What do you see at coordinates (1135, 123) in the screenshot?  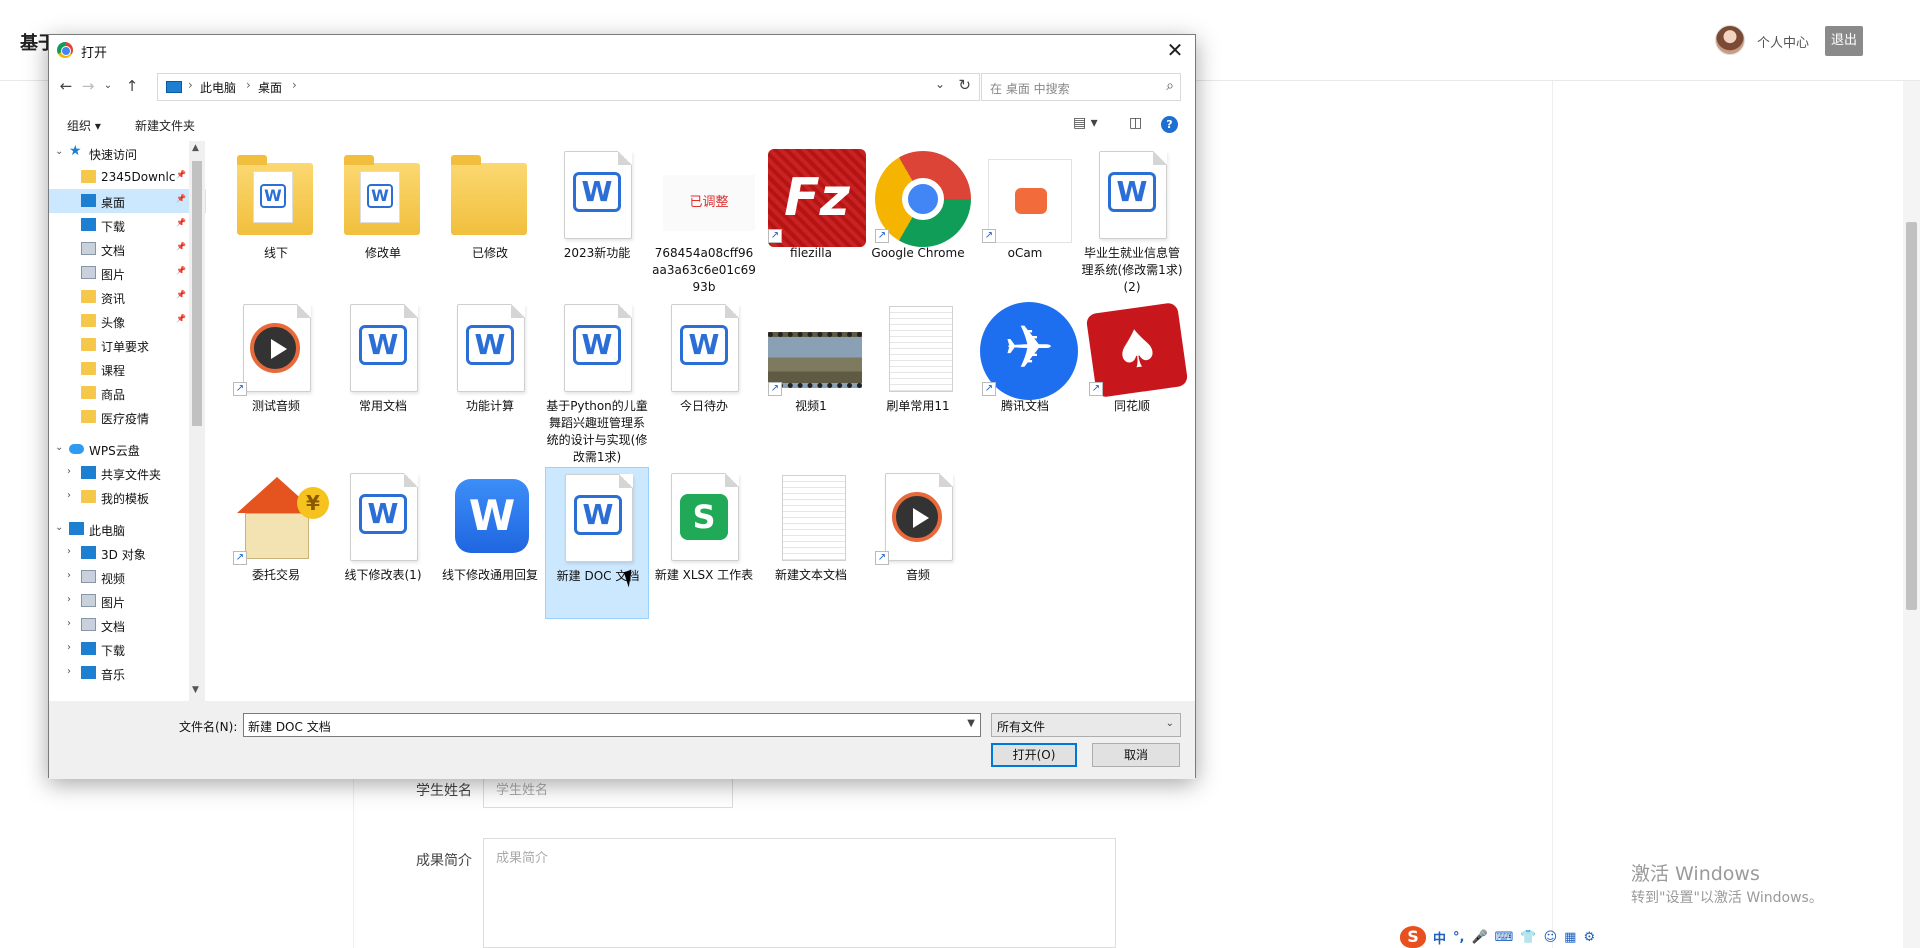 I see `preview-pane-icon: ◫` at bounding box center [1135, 123].